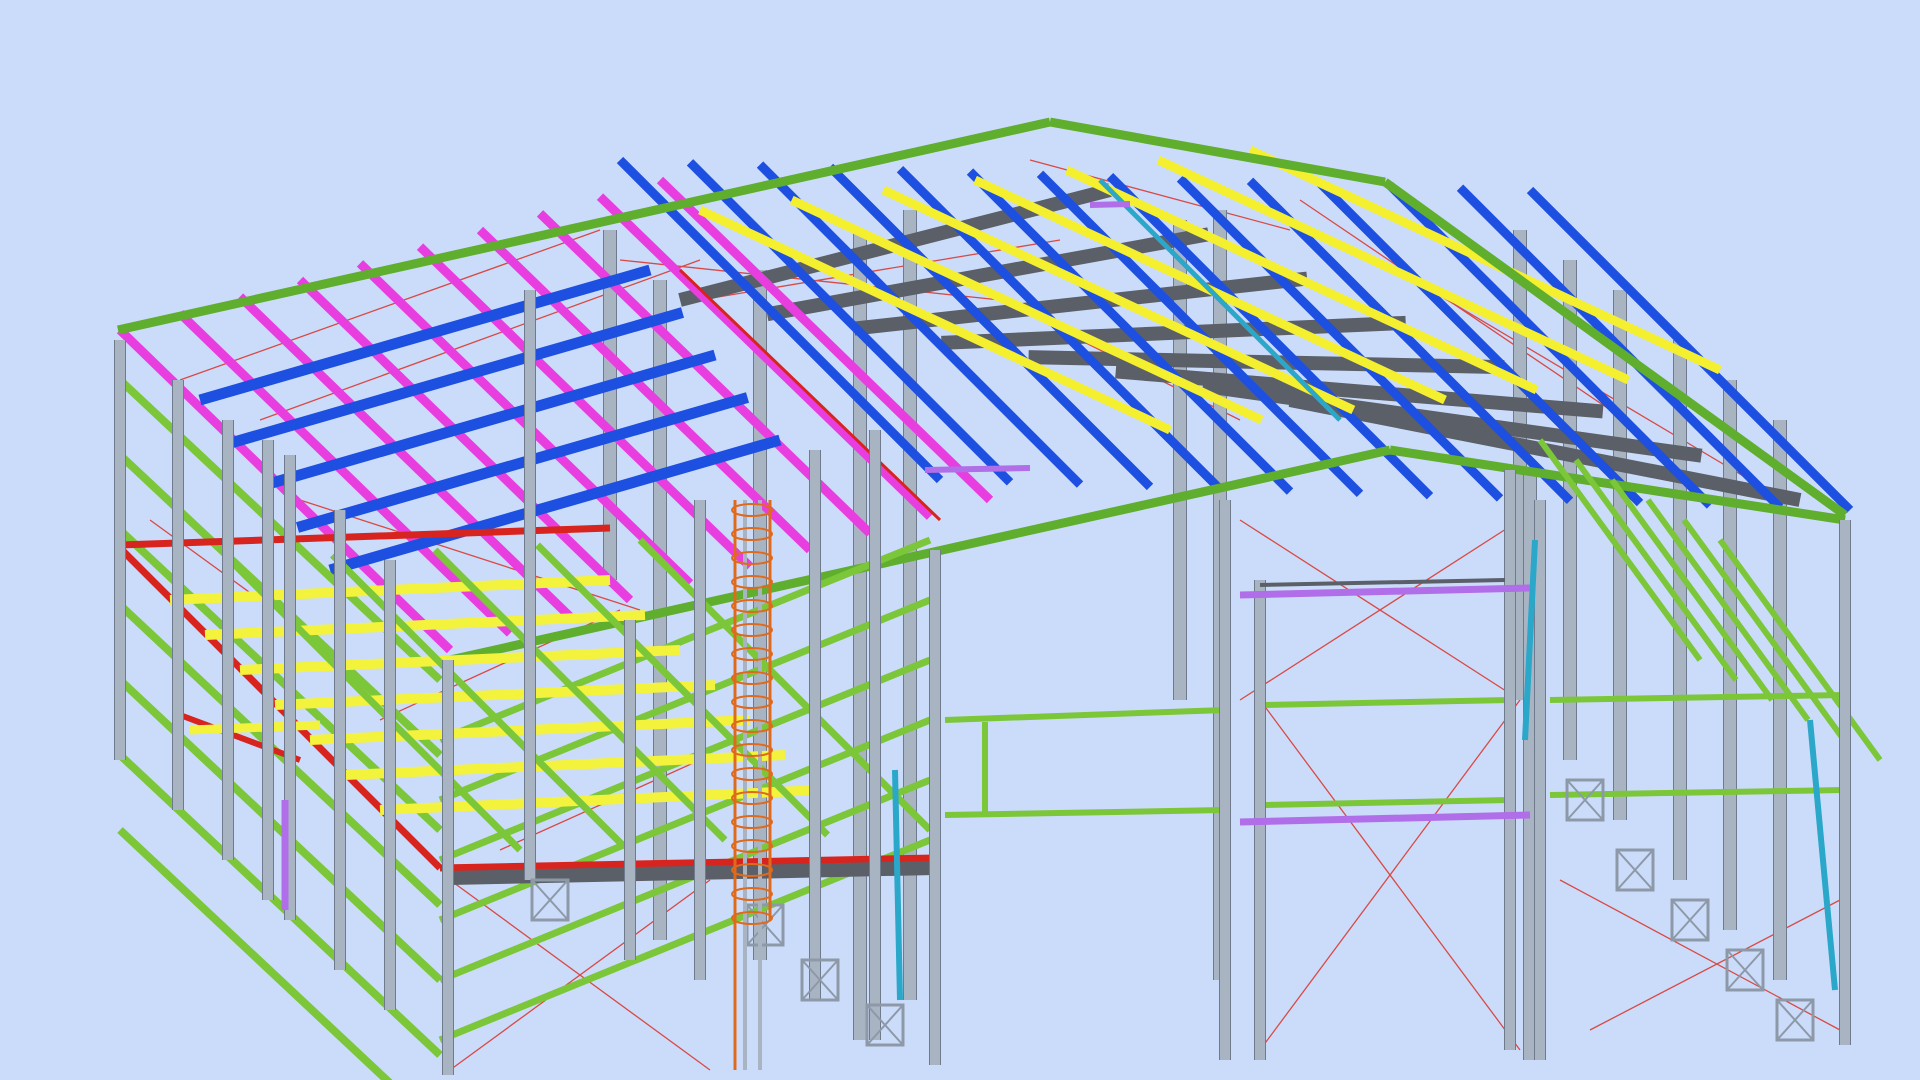 The image size is (1920, 1080). What do you see at coordinates (1385, 818) in the screenshot?
I see `door-header-bottom` at bounding box center [1385, 818].